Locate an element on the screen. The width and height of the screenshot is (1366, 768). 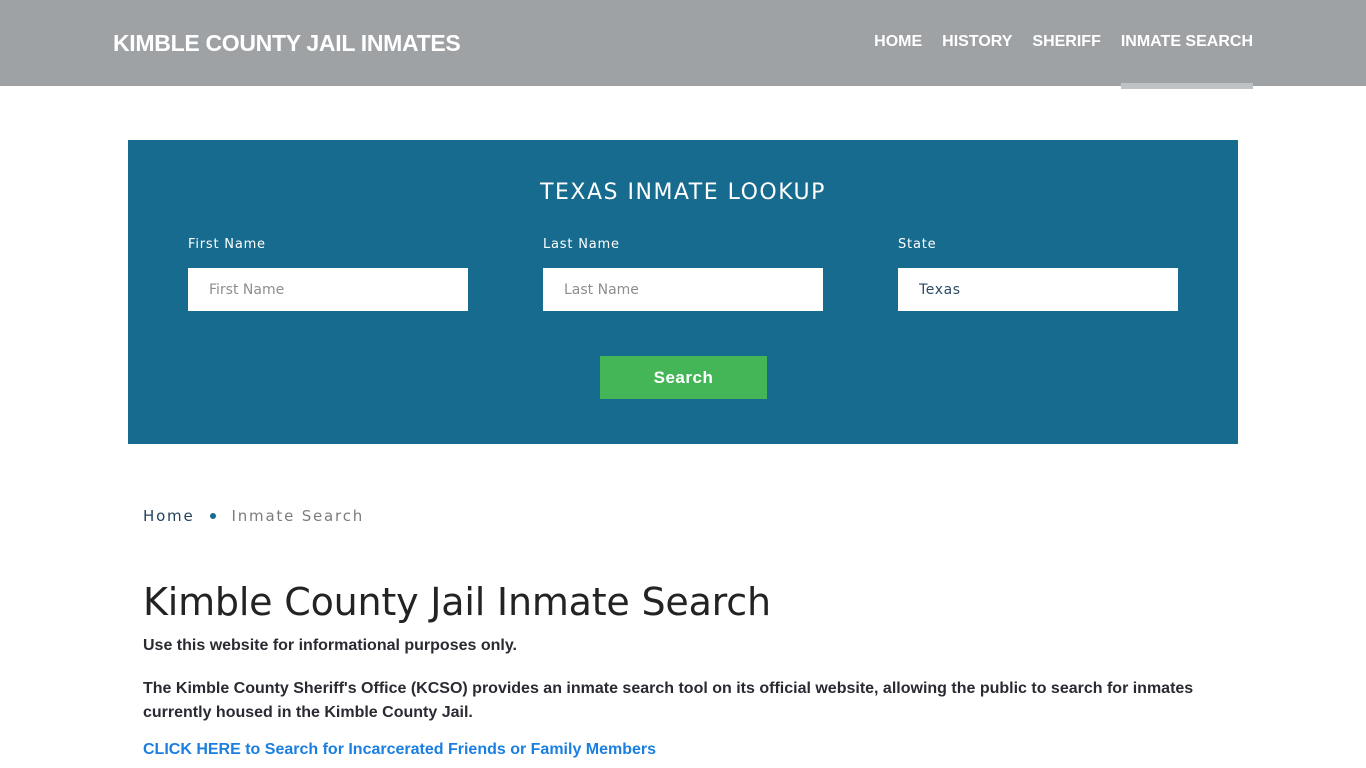
search-button: Search is located at coordinates (683, 377).